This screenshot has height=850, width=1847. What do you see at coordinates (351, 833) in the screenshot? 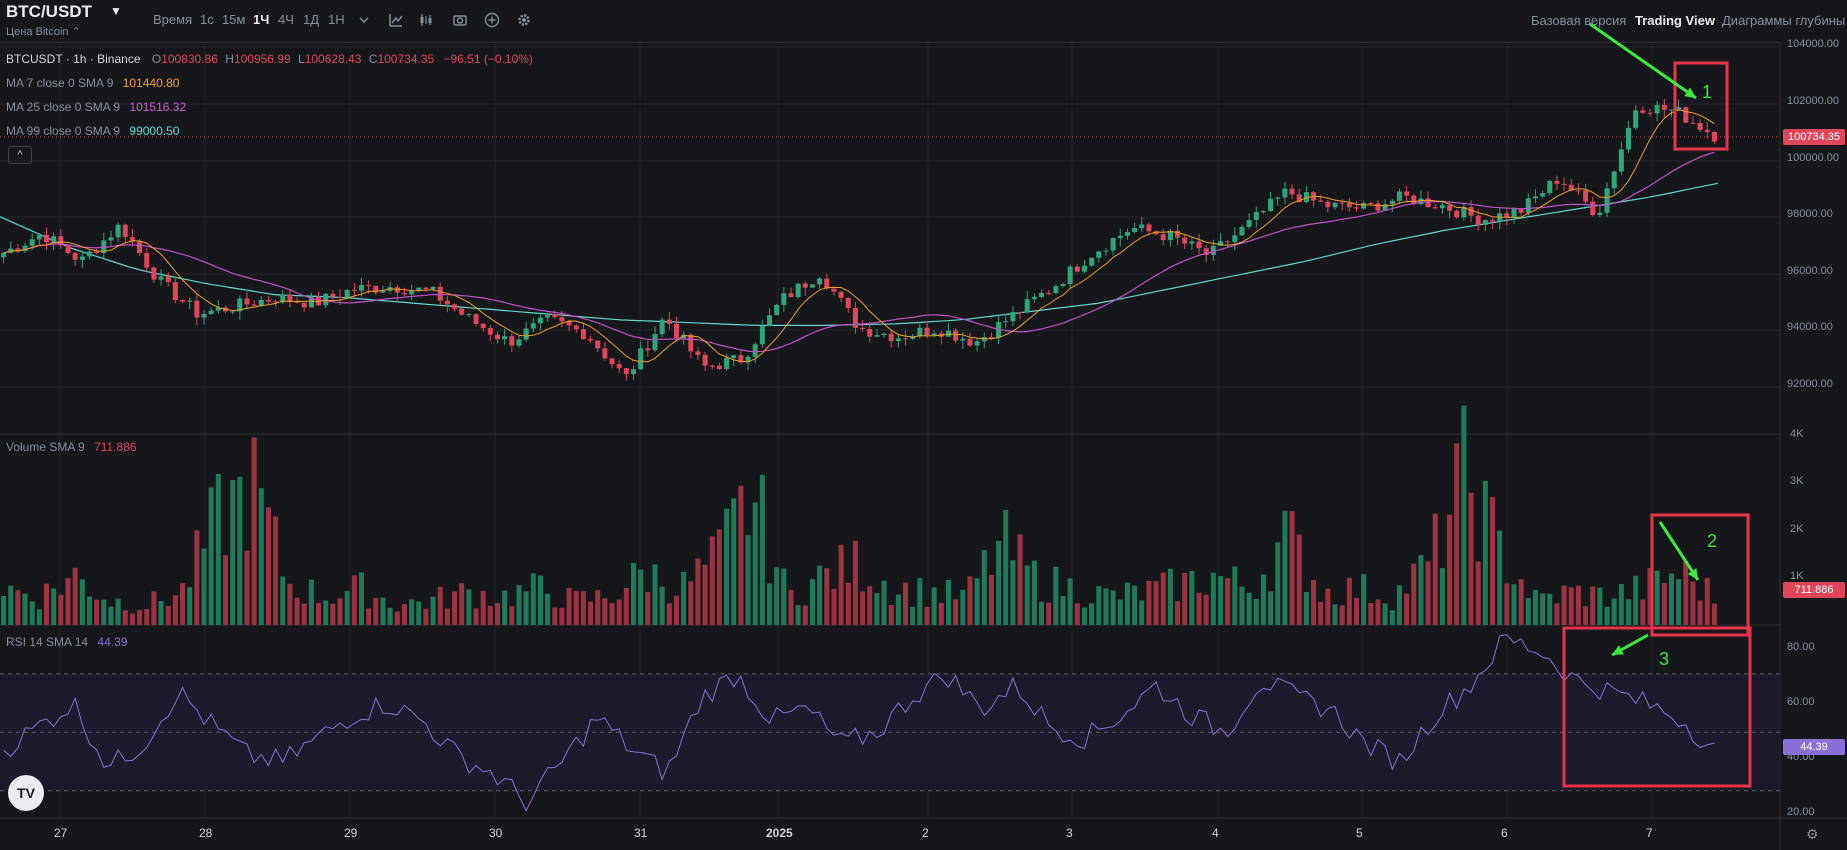
I see `time-tick: 29` at bounding box center [351, 833].